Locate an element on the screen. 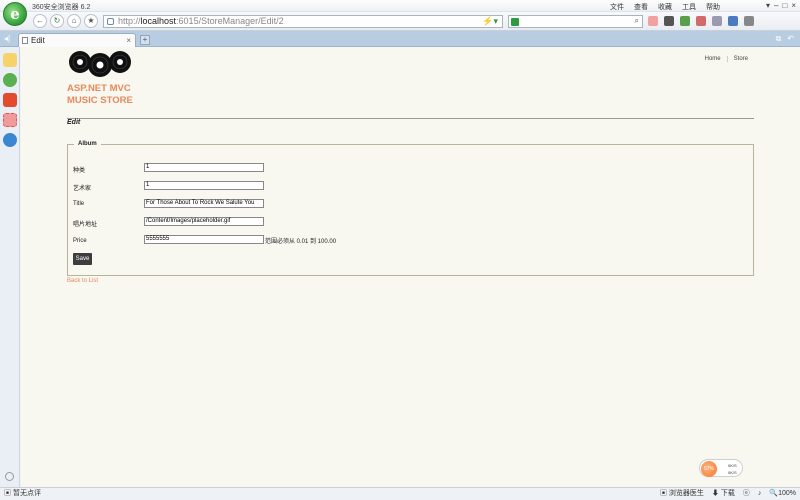 The width and height of the screenshot is (800, 500). save-button: Save is located at coordinates (82, 259).